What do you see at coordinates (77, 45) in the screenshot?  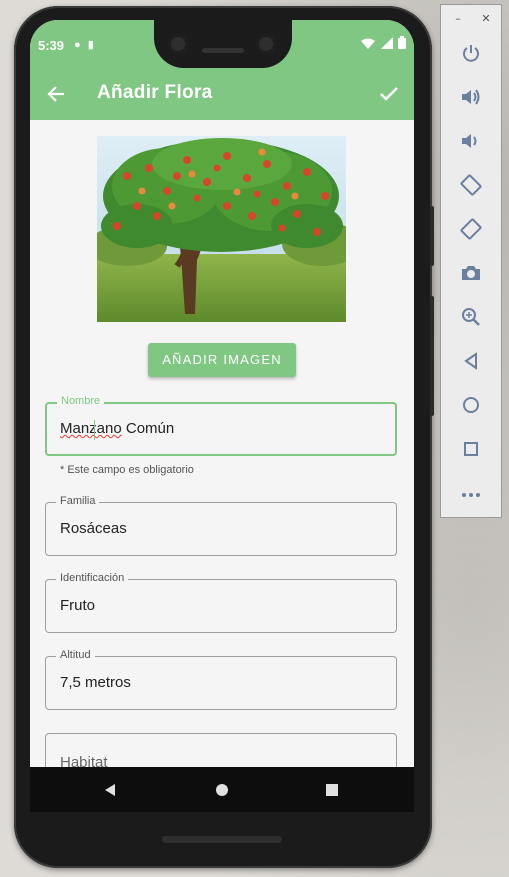 I see `notification-icon: ●` at bounding box center [77, 45].